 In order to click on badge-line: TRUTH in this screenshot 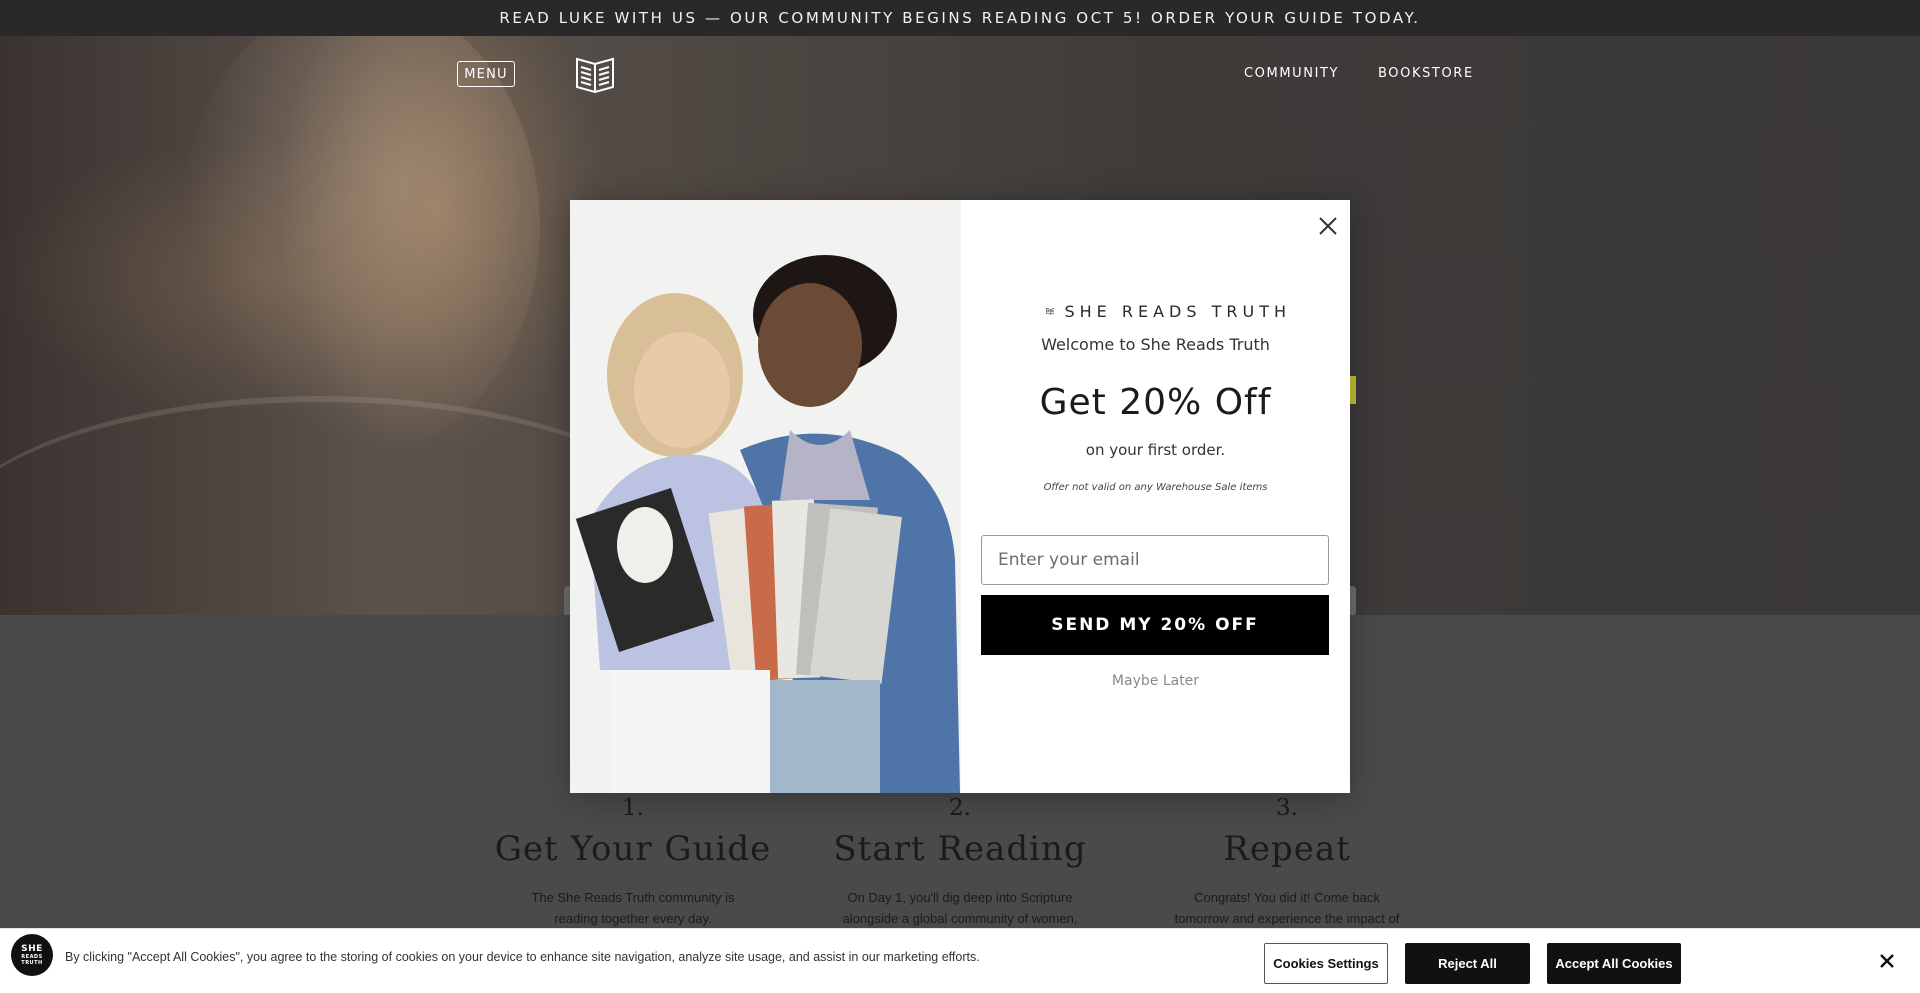, I will do `click(32, 962)`.